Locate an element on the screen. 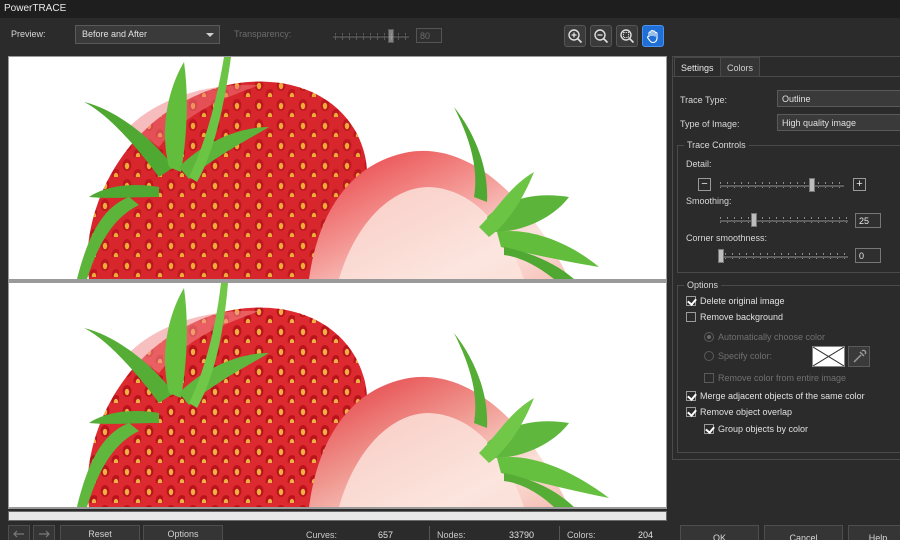 The height and width of the screenshot is (540, 900). auto-choose-color-radio is located at coordinates (709, 337).